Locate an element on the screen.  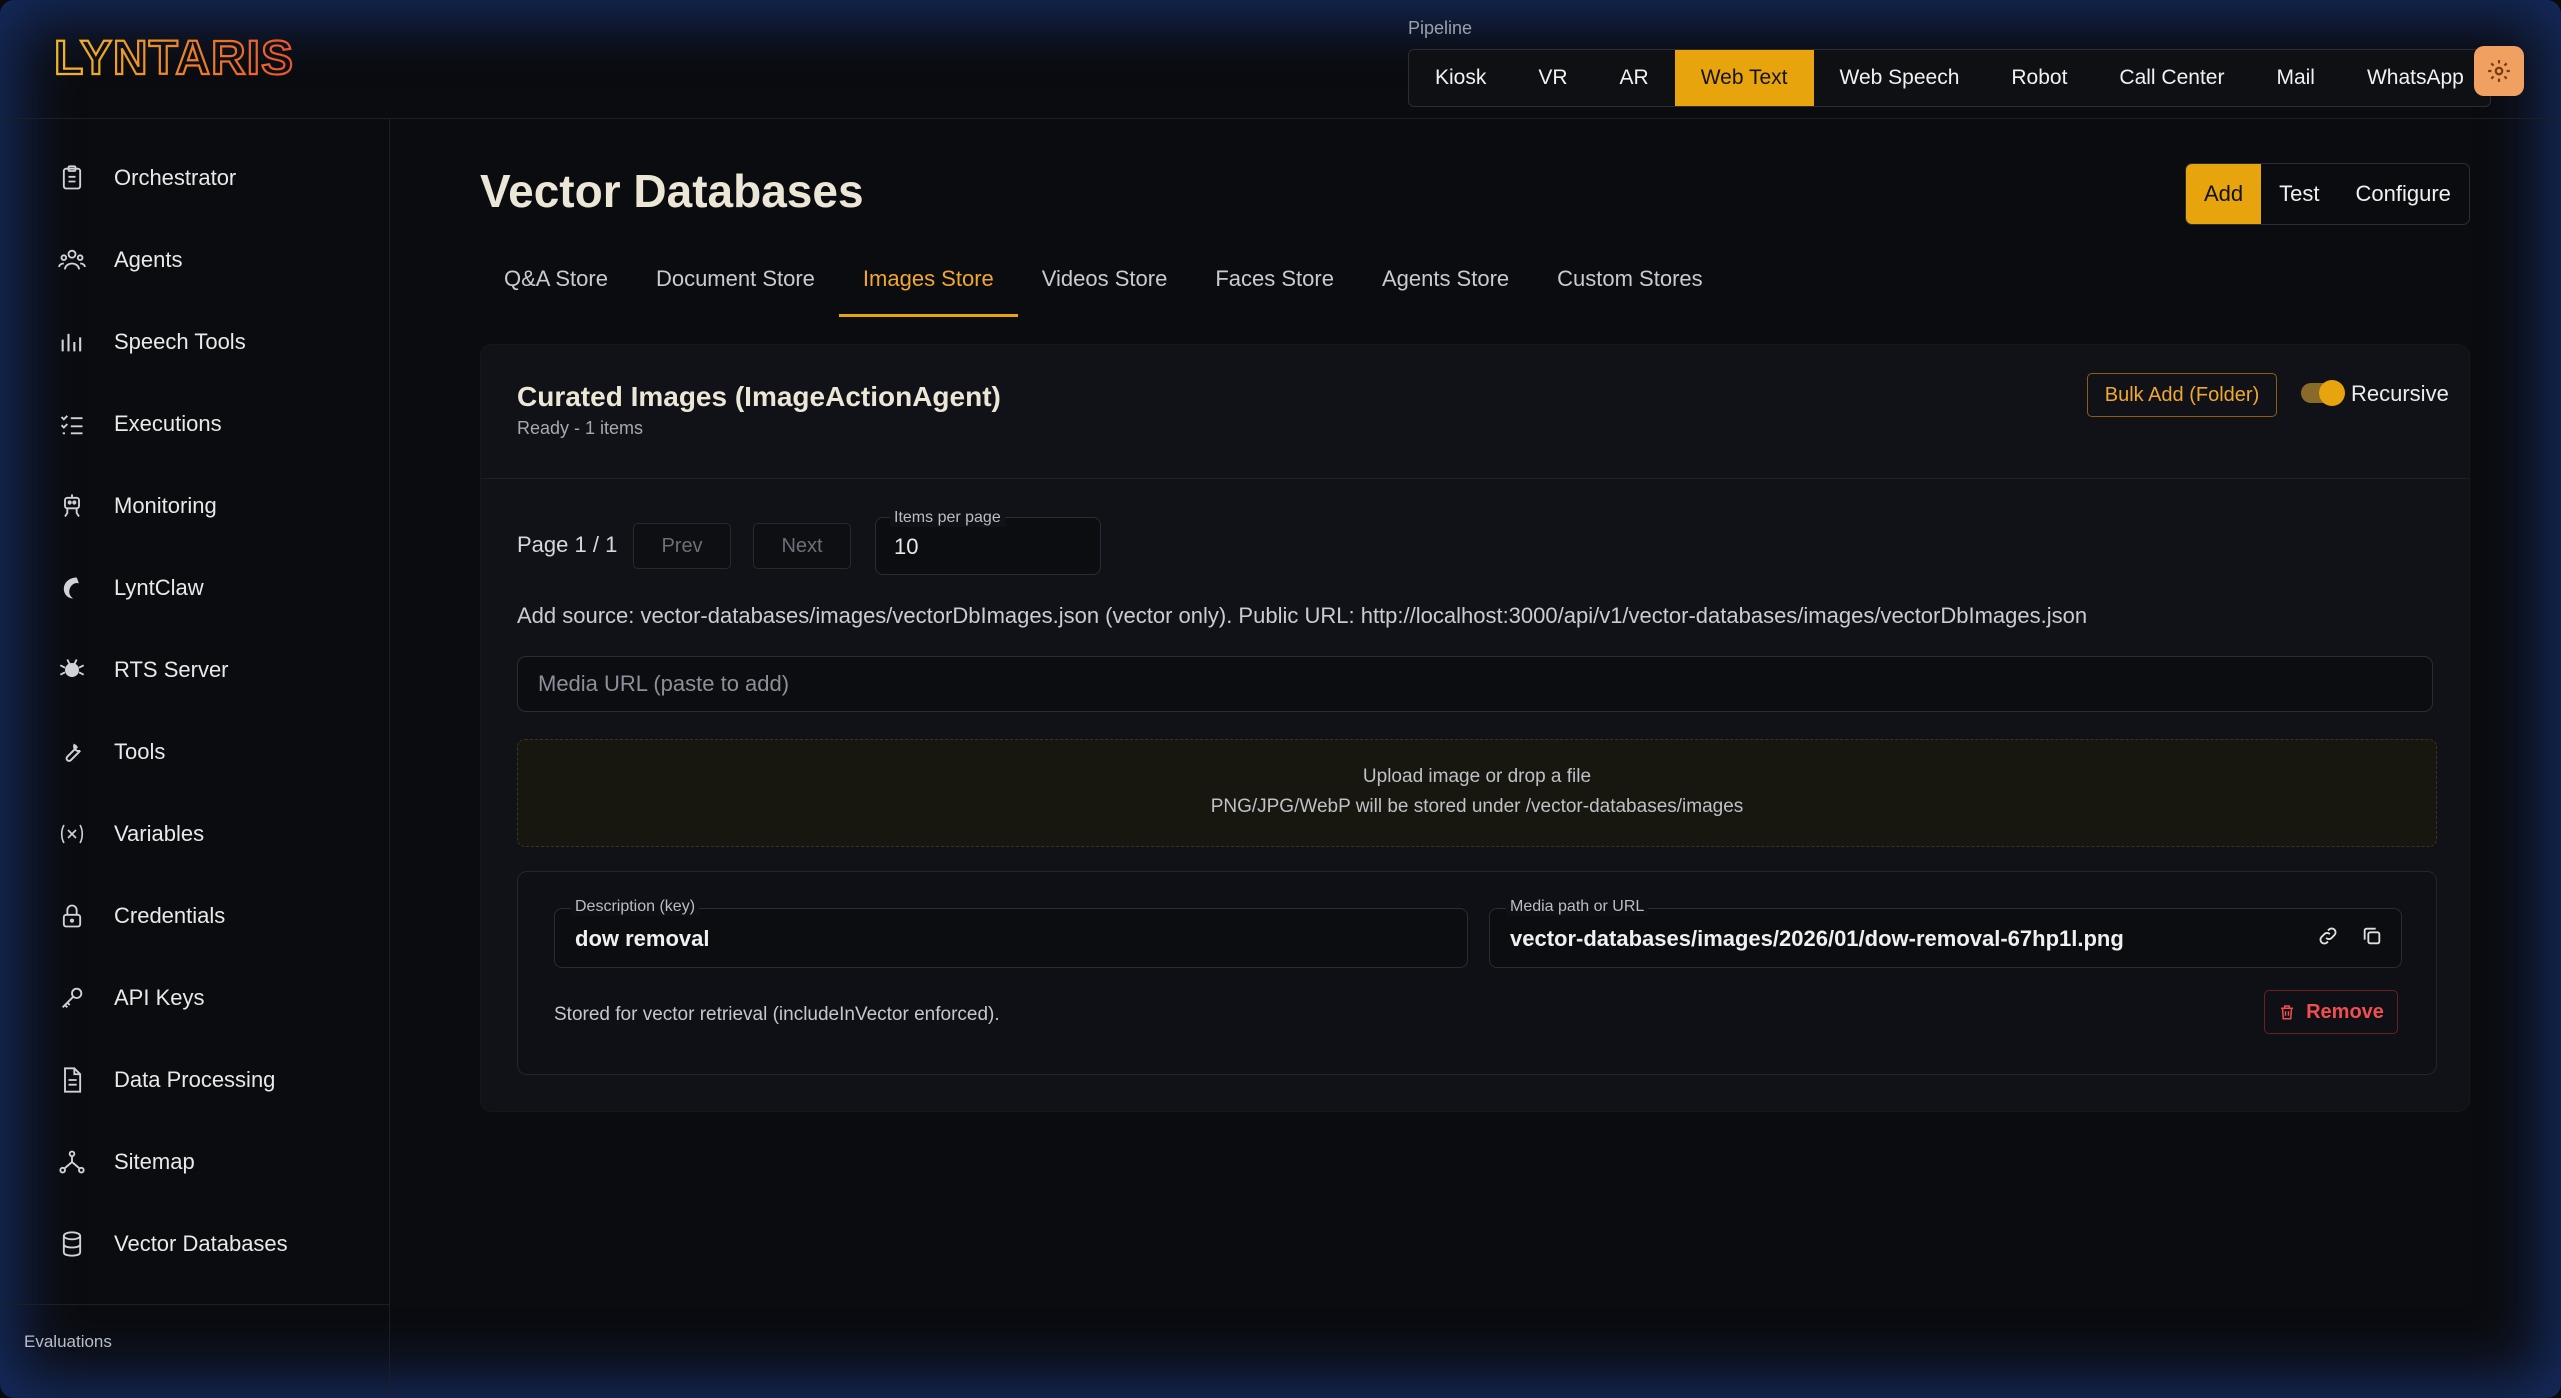
sidebar-item-sitemap: Sitemap is located at coordinates (126, 1162).